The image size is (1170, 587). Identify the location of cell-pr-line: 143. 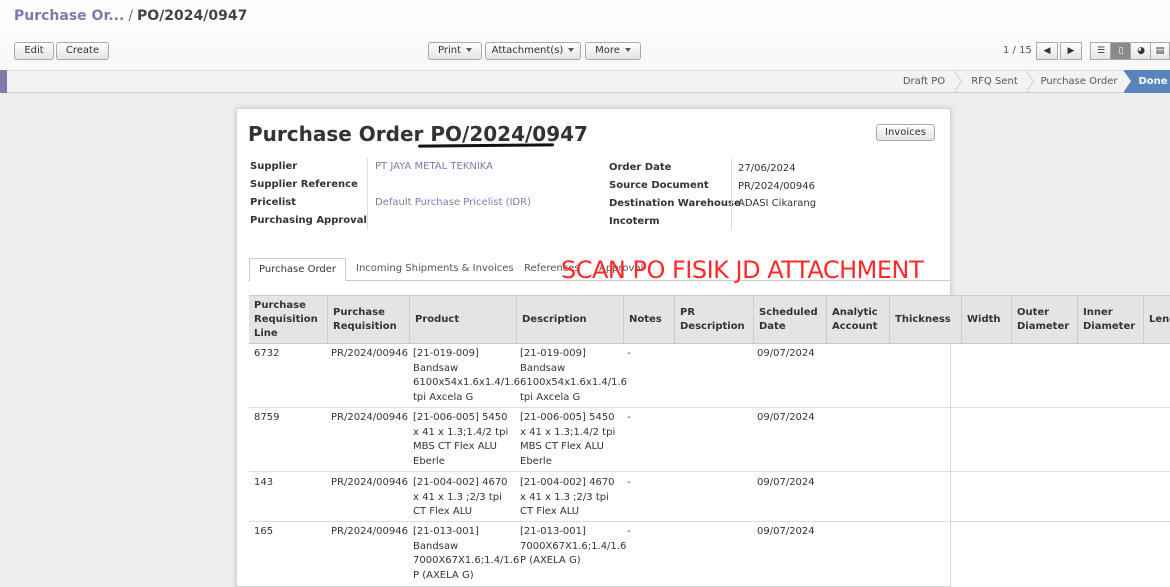
(264, 482).